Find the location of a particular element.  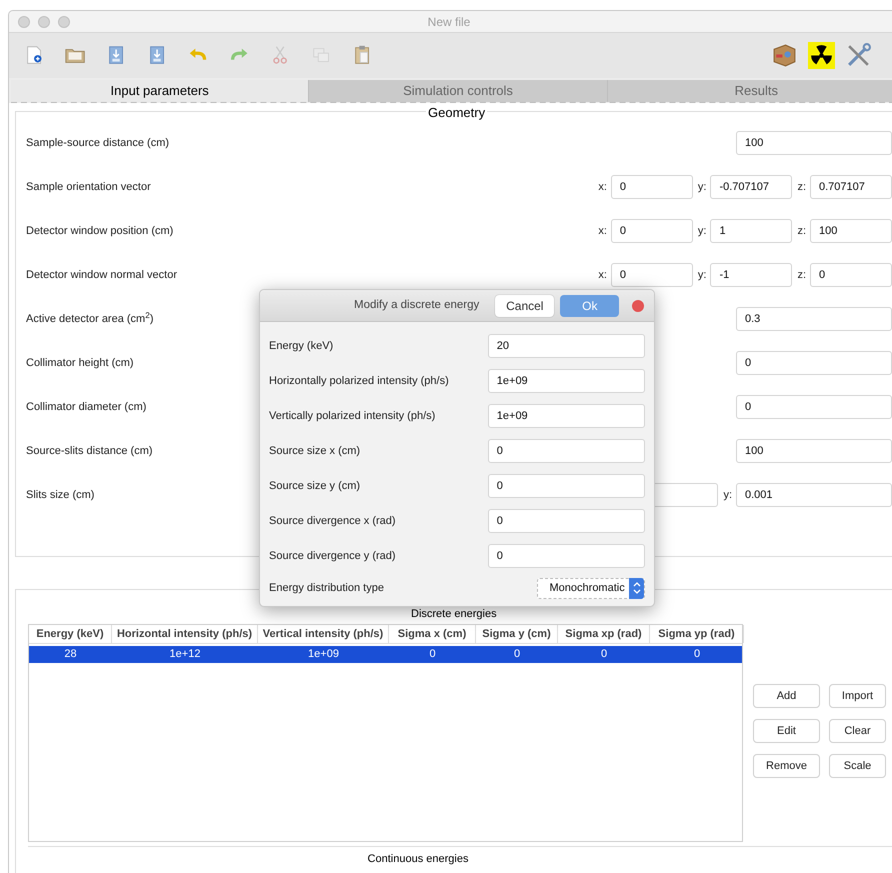

button: Add is located at coordinates (786, 696).